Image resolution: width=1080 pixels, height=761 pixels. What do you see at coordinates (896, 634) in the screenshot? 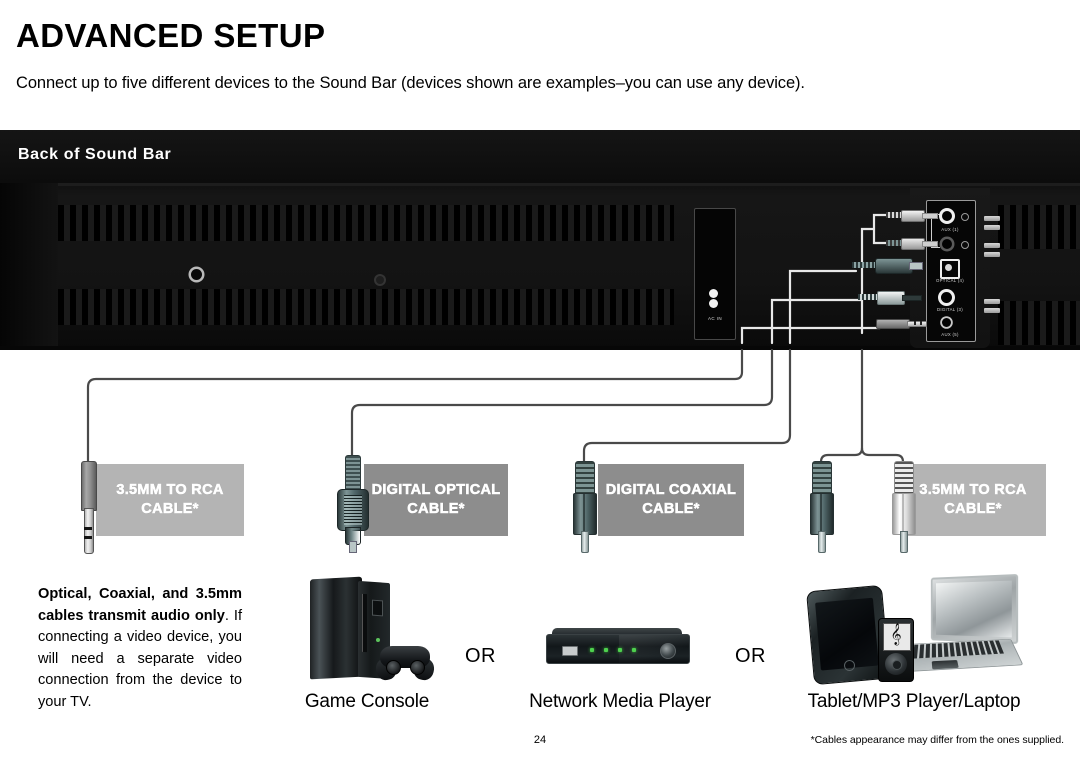
I see `music-note-icon: 𝄞` at bounding box center [896, 634].